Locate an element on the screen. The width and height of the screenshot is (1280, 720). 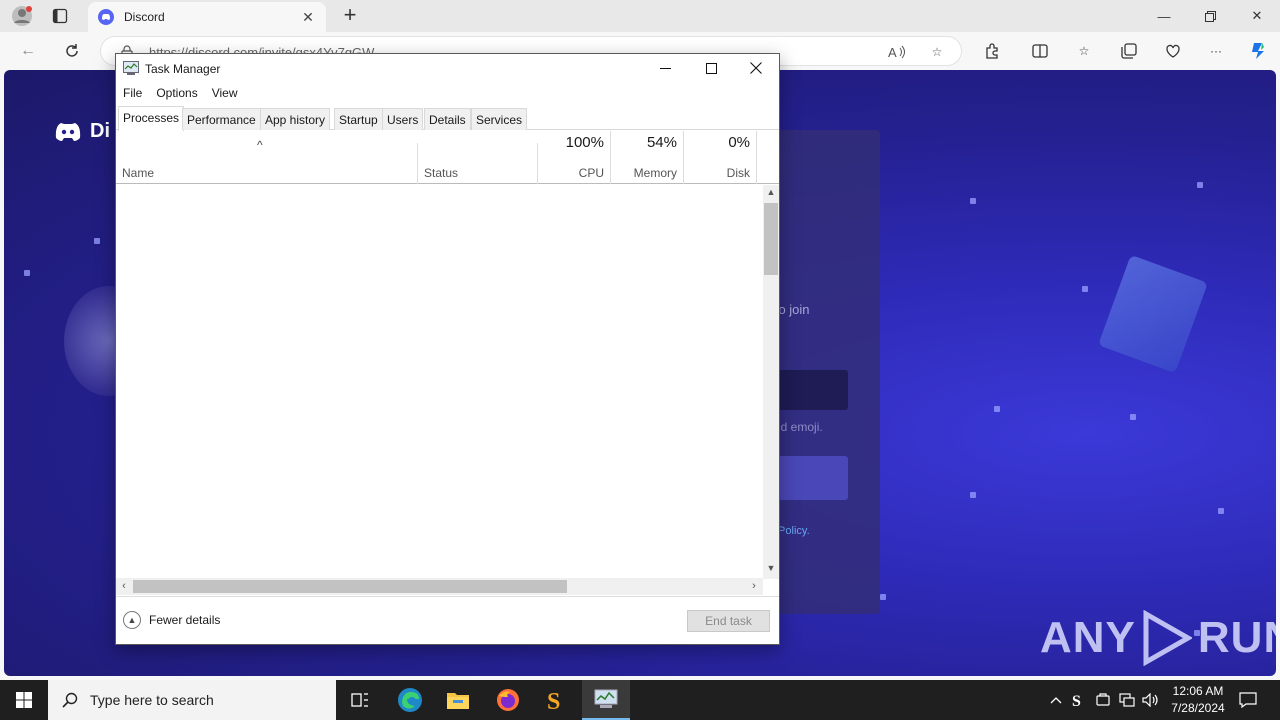
task-manager-title: Task Manager is located at coordinates (183, 69).